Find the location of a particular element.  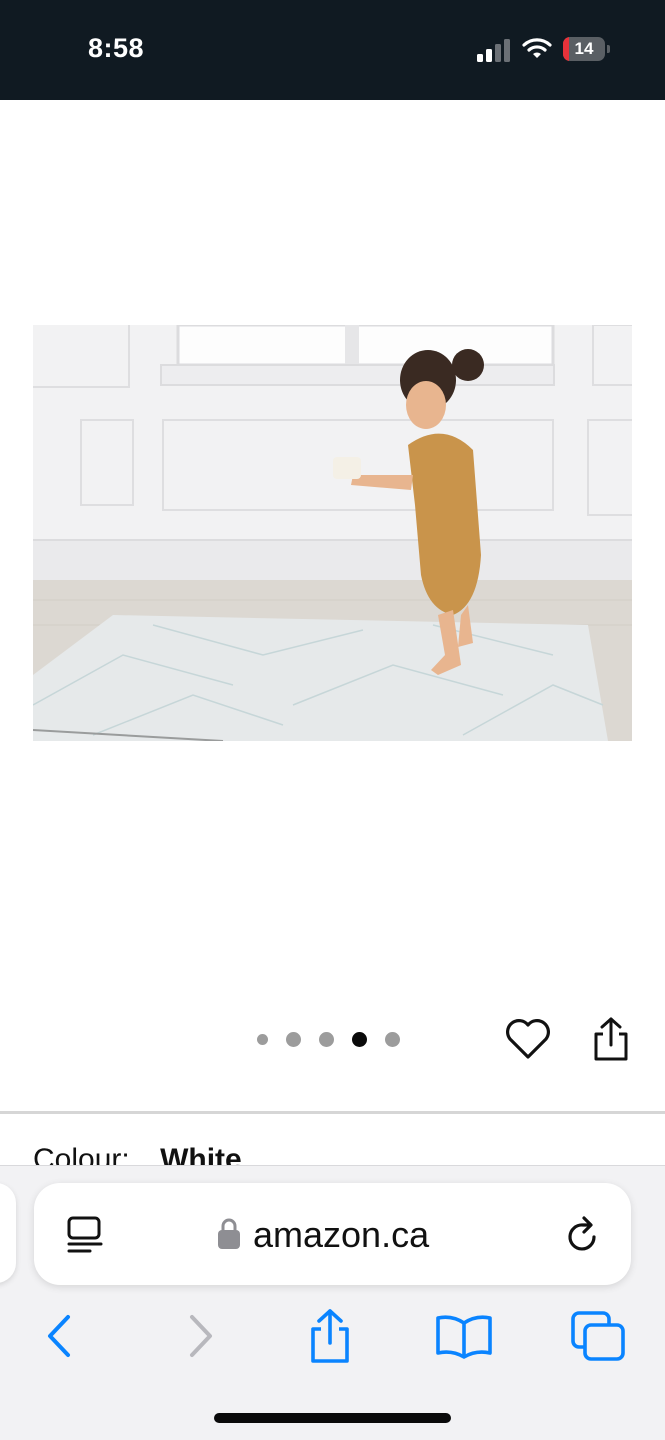

back-icon is located at coordinates (59, 1336).